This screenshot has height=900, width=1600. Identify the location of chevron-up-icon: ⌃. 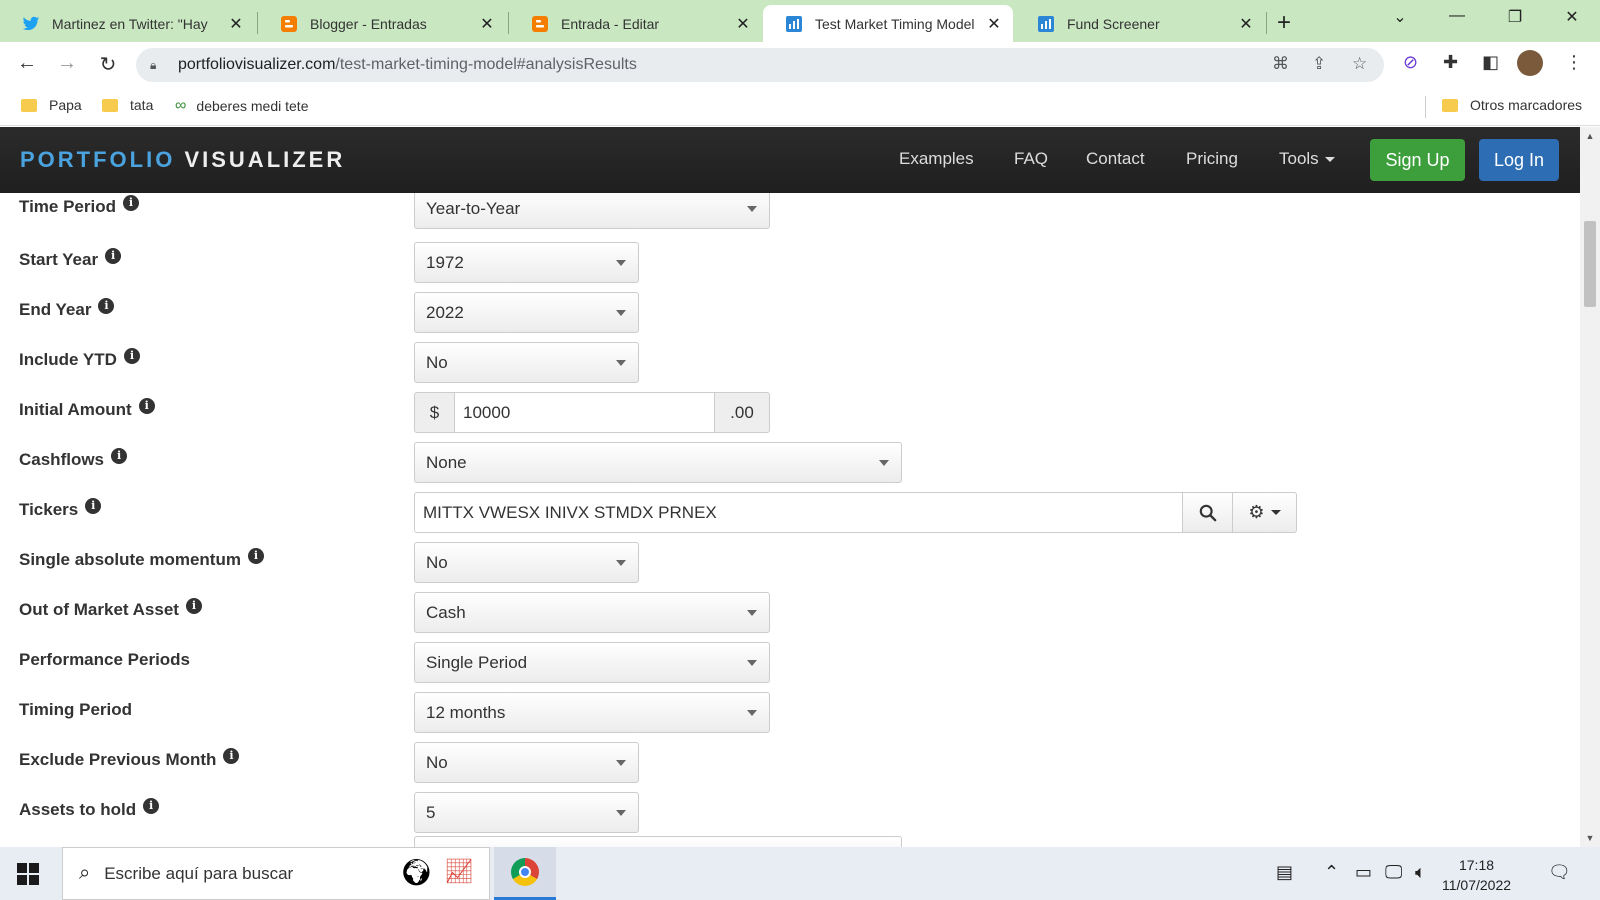
(1331, 872).